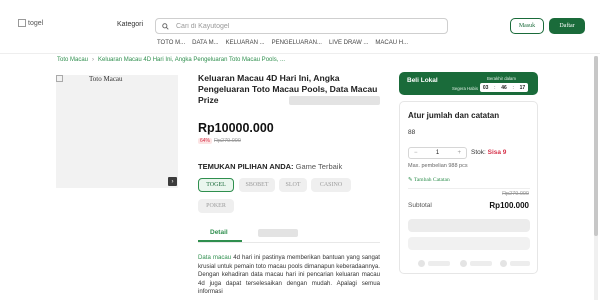 The width and height of the screenshot is (600, 300). I want to click on product-image-alt: Toto Macau, so click(89, 79).